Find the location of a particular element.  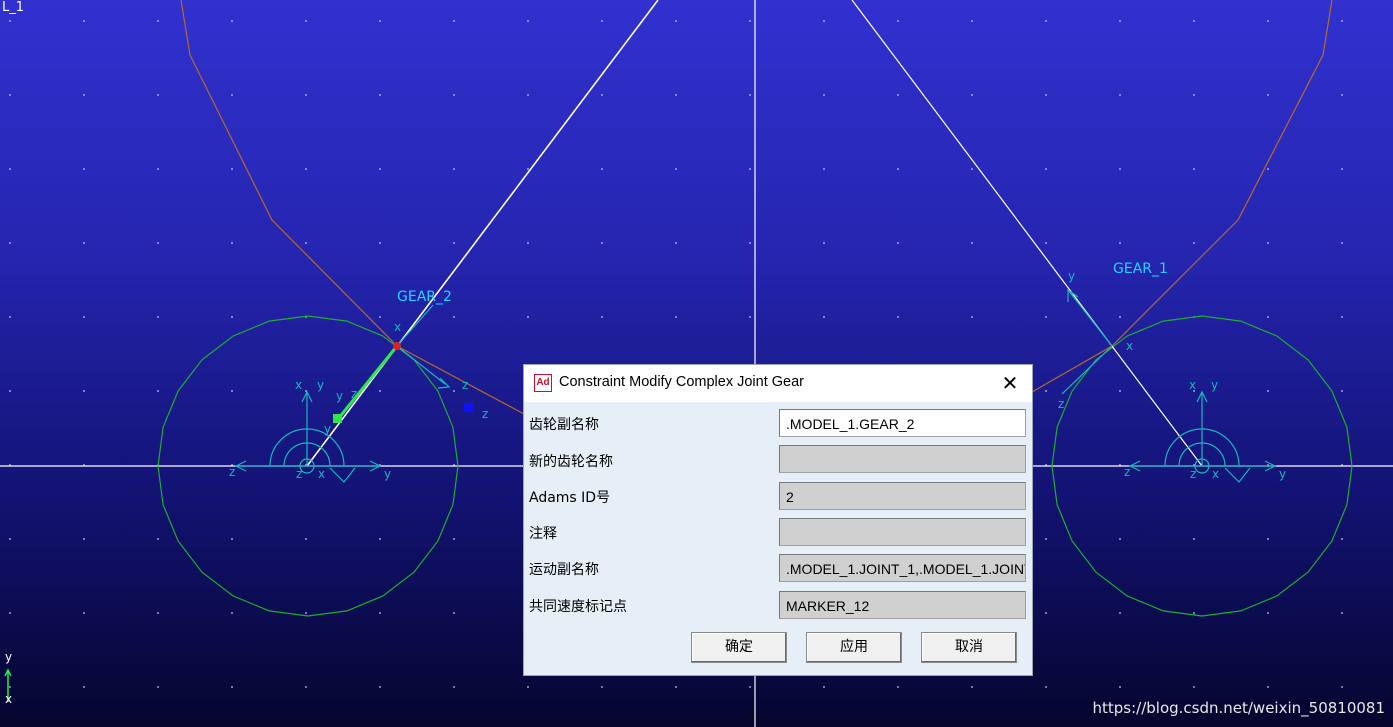

comment-input is located at coordinates (902, 532).